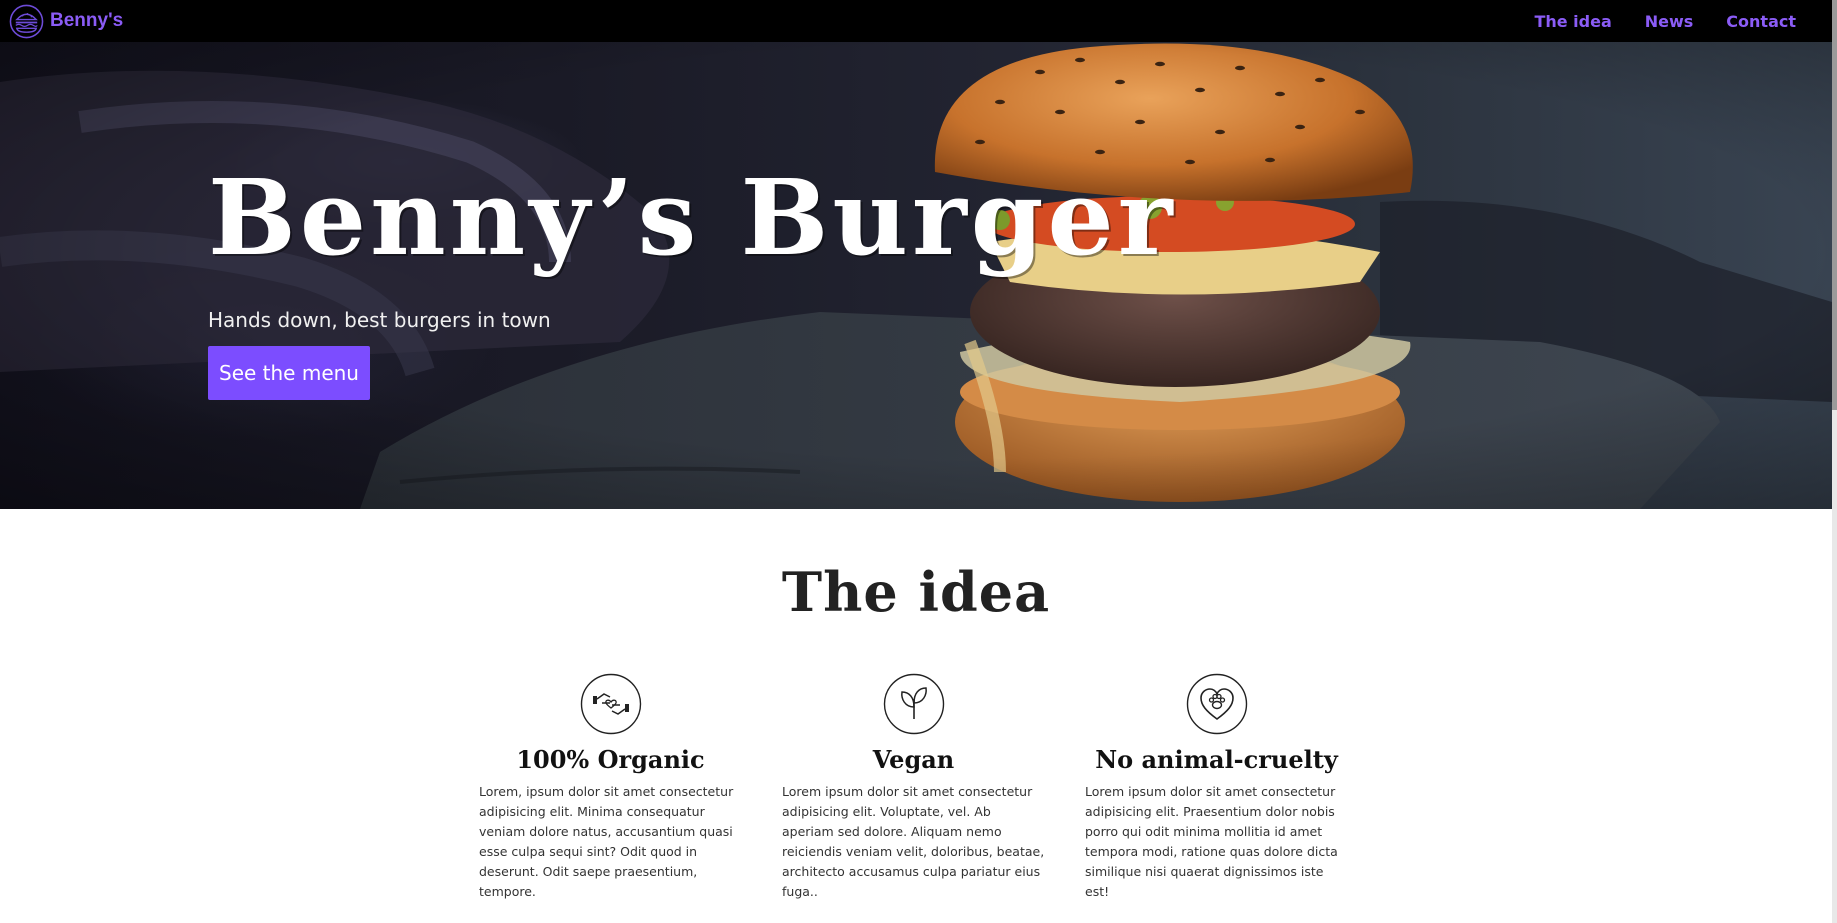 The height and width of the screenshot is (923, 1837). What do you see at coordinates (1669, 21) in the screenshot?
I see `nav-link-news: News` at bounding box center [1669, 21].